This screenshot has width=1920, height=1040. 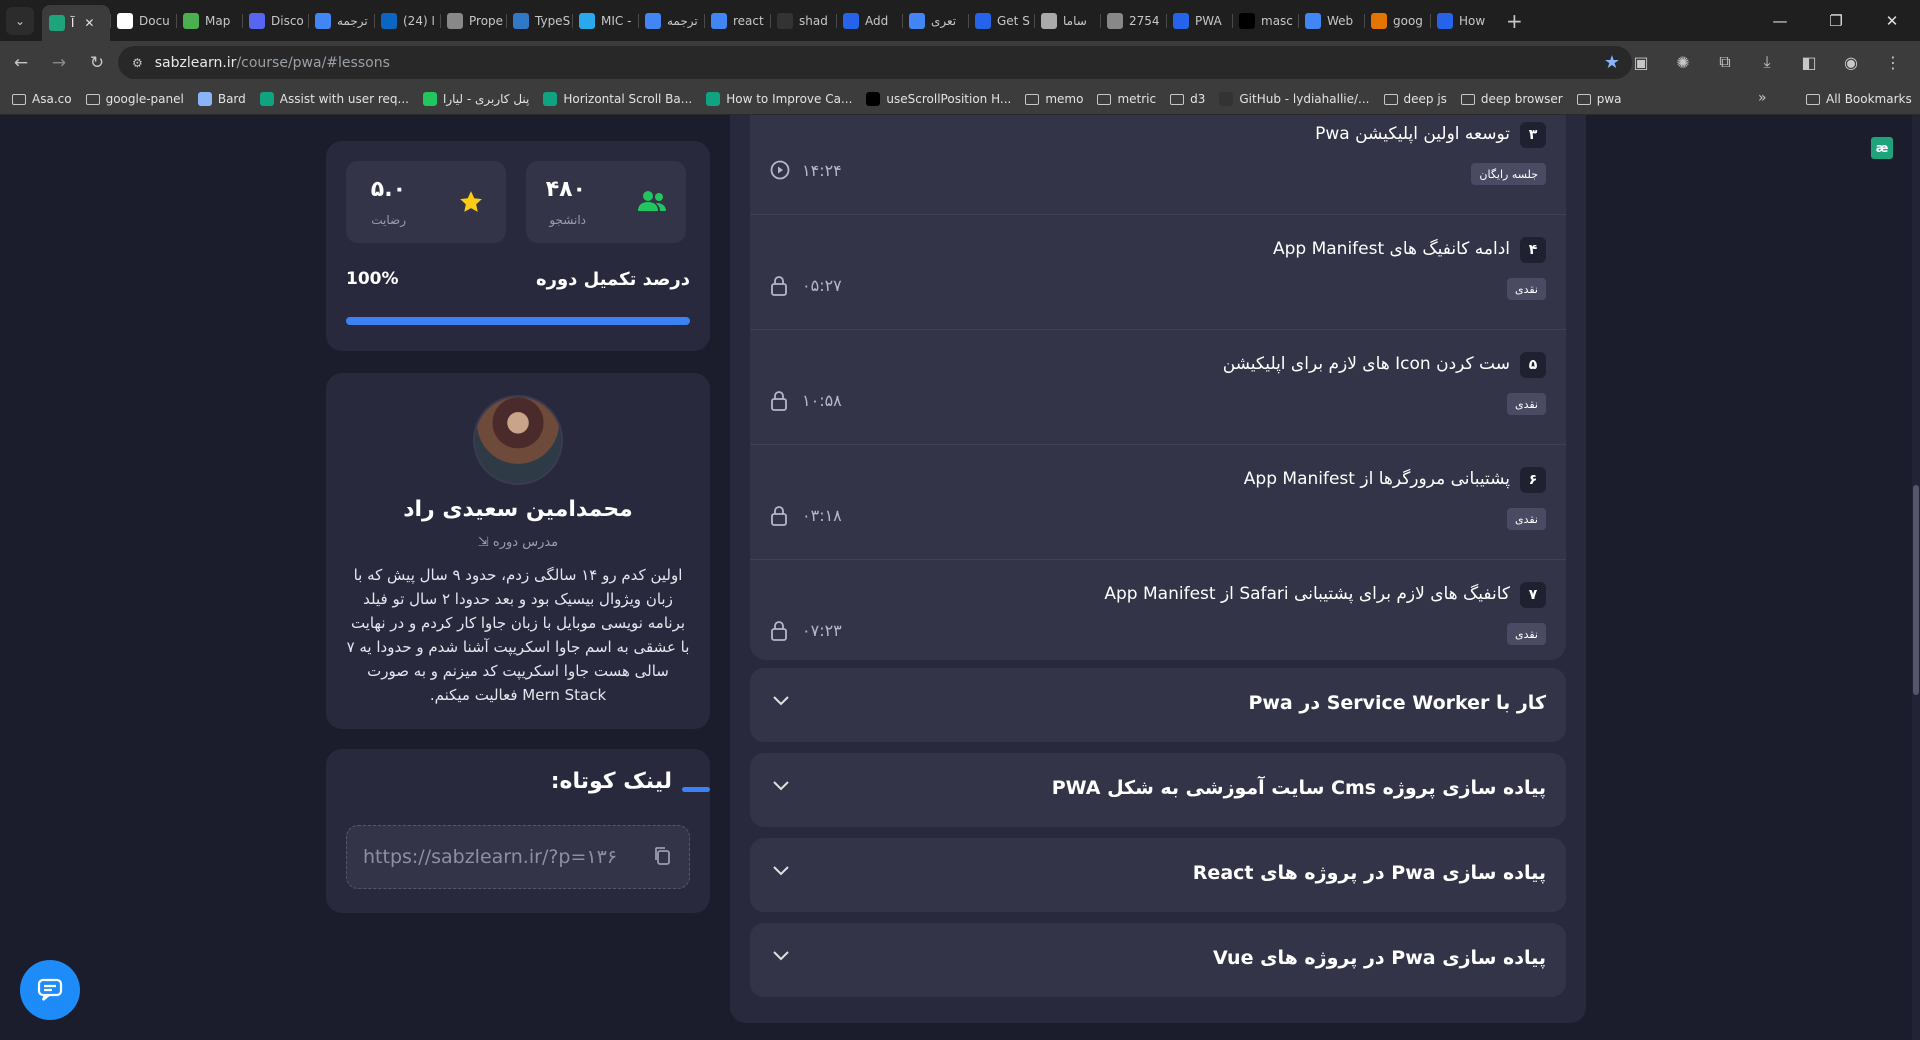 I want to click on extension-ae-icon: æ, so click(x=1882, y=148).